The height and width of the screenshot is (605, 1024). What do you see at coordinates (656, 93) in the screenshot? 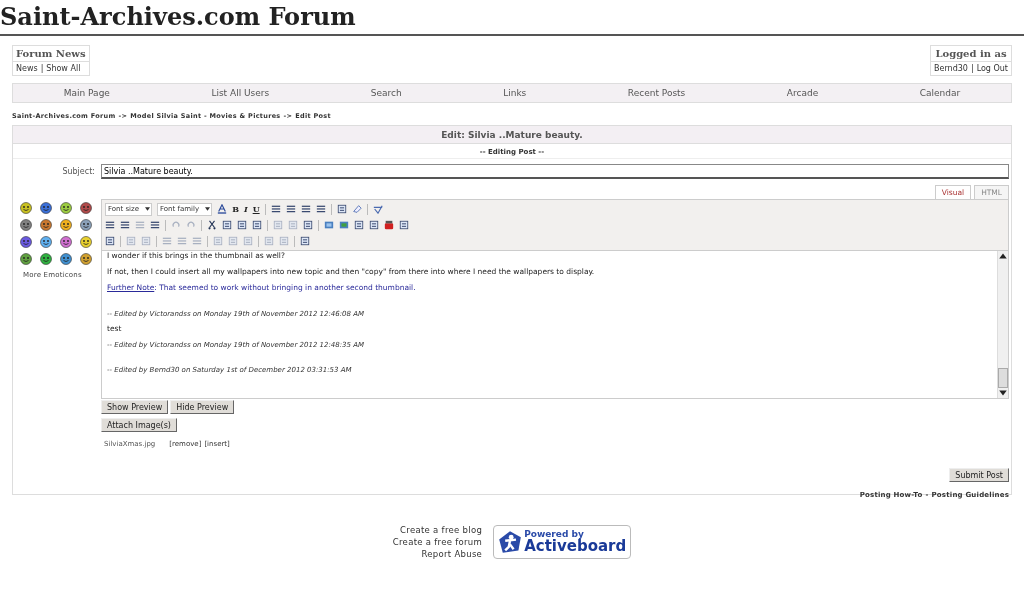
I see `nav-link: Recent Posts` at bounding box center [656, 93].